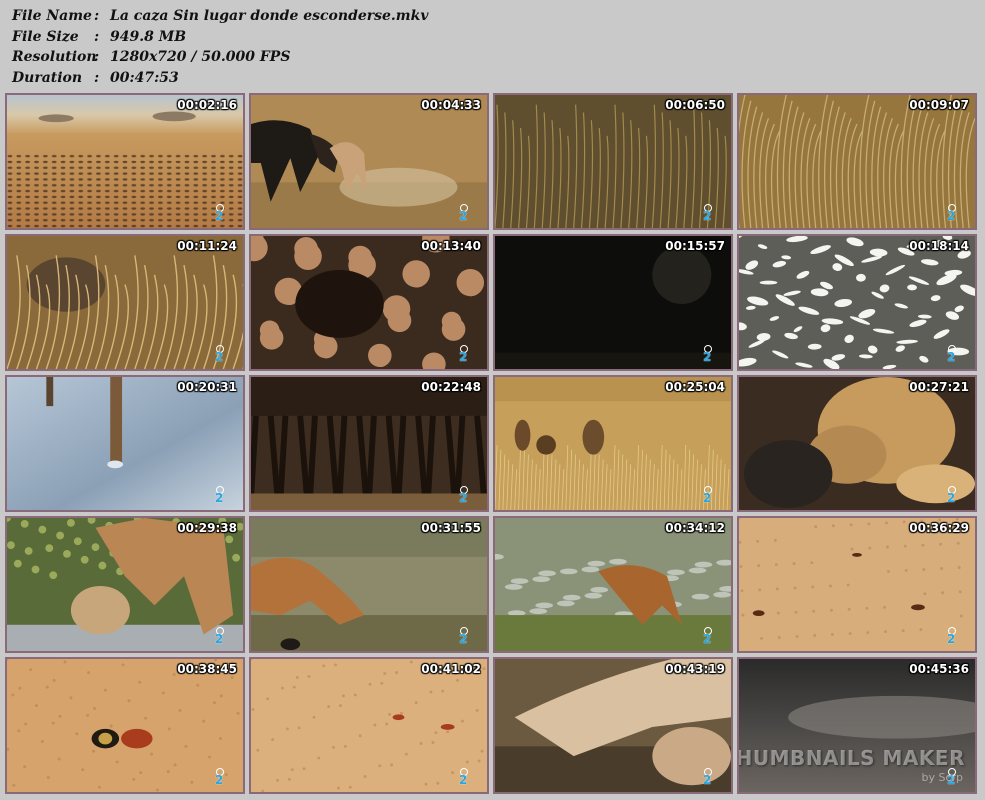 The height and width of the screenshot is (800, 985). I want to click on video-thumbnail: 00:29:38 2, so click(125, 584).